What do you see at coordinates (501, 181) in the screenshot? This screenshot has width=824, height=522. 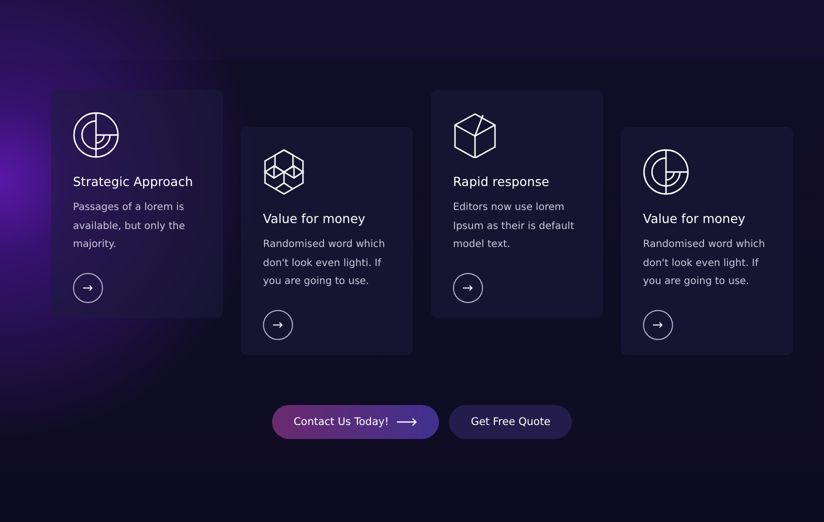 I see `card-title: Rapid response` at bounding box center [501, 181].